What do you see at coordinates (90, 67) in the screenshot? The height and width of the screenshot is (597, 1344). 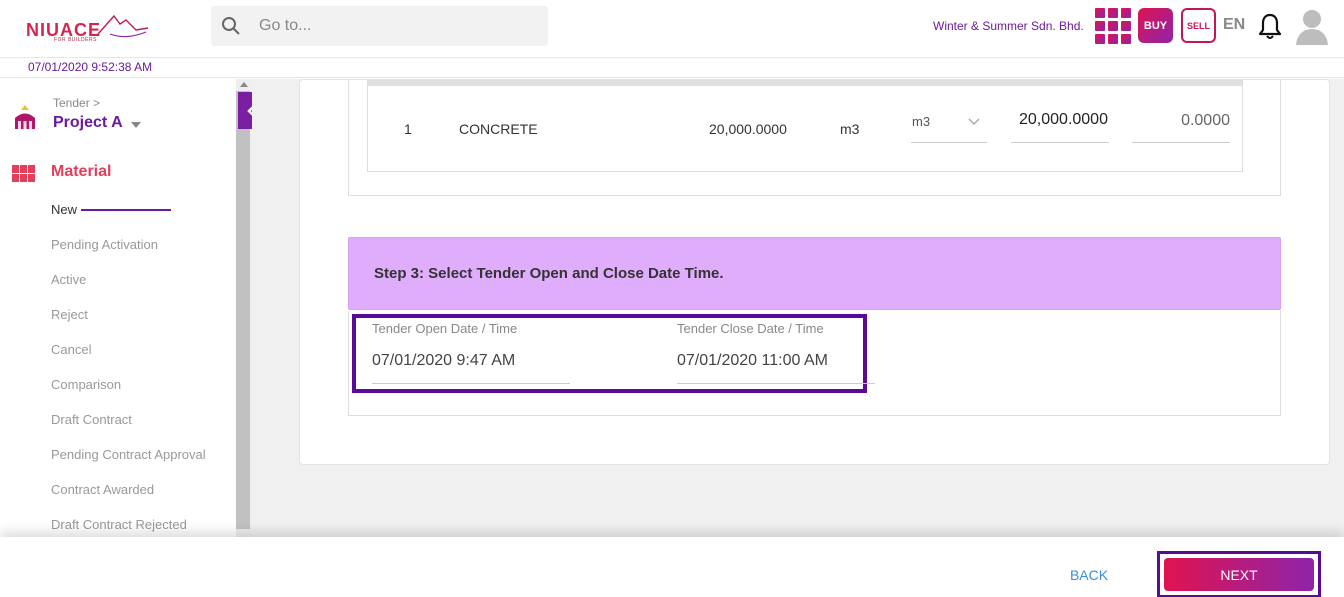 I see `current-datetime: 07/01/2020 9:52:38 AM` at bounding box center [90, 67].